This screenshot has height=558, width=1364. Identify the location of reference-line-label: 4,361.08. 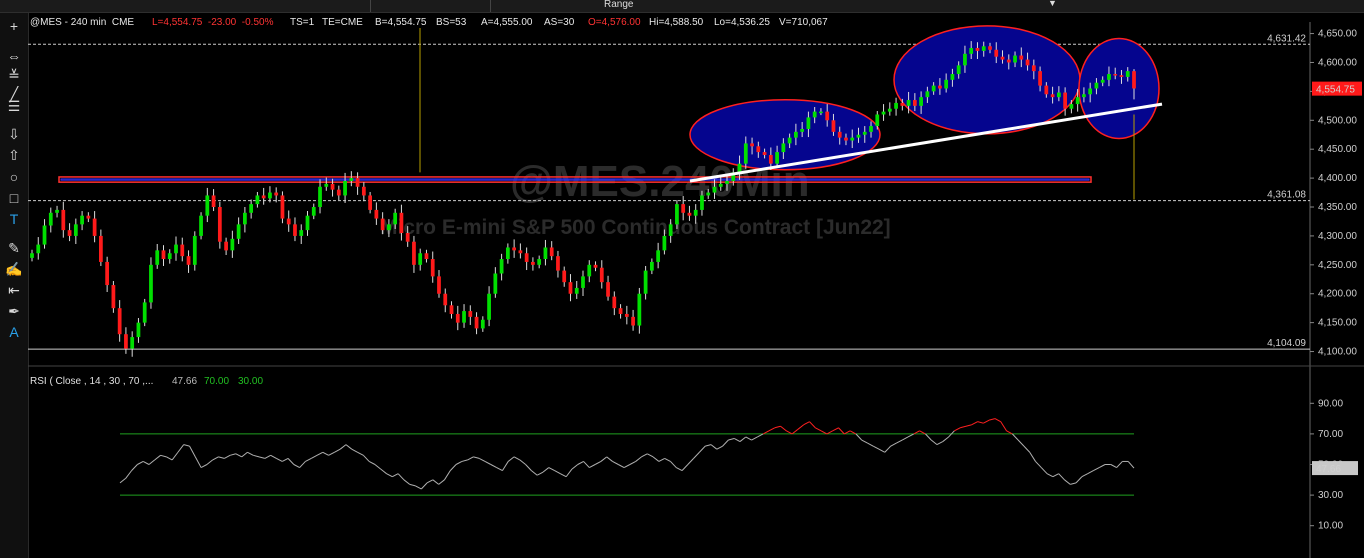
(1286, 195).